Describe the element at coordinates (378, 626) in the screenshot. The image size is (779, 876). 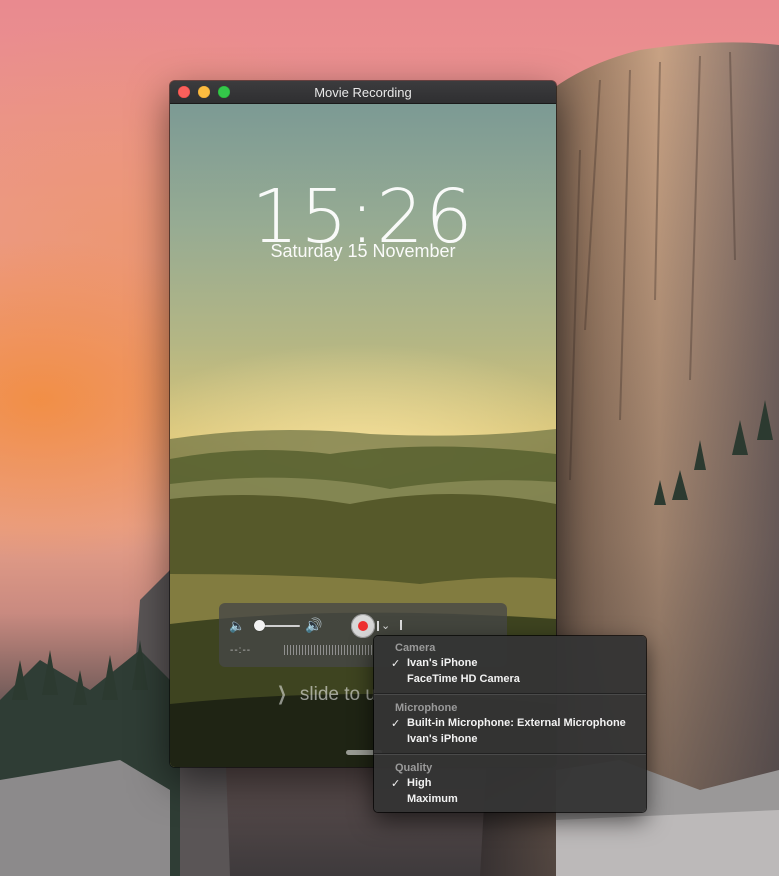
I see `options-divider-icon` at that location.